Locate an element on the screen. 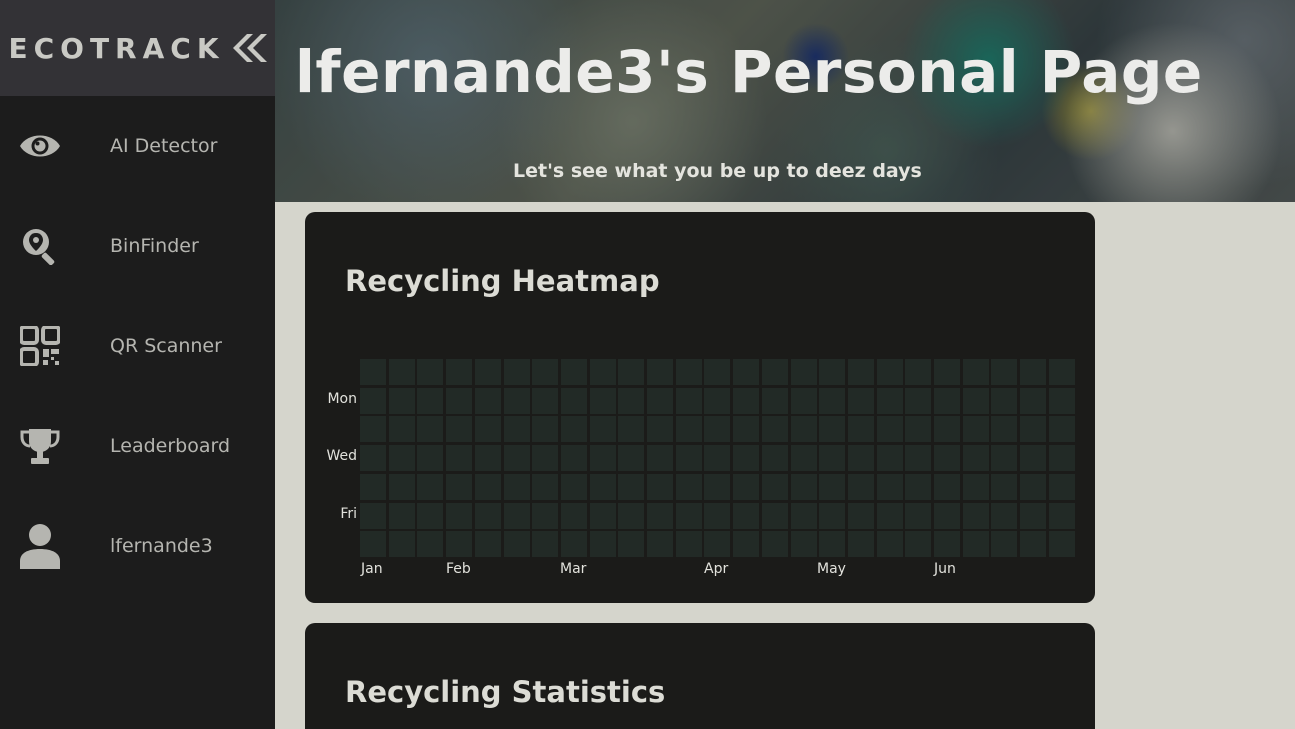 Image resolution: width=1295 pixels, height=729 pixels. sidebar-item-qr-scanner: QR Scanner is located at coordinates (137, 346).